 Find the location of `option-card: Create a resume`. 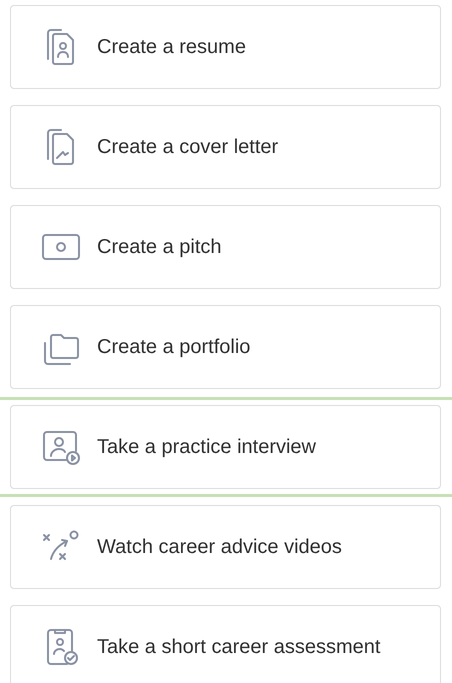

option-card: Create a resume is located at coordinates (225, 47).